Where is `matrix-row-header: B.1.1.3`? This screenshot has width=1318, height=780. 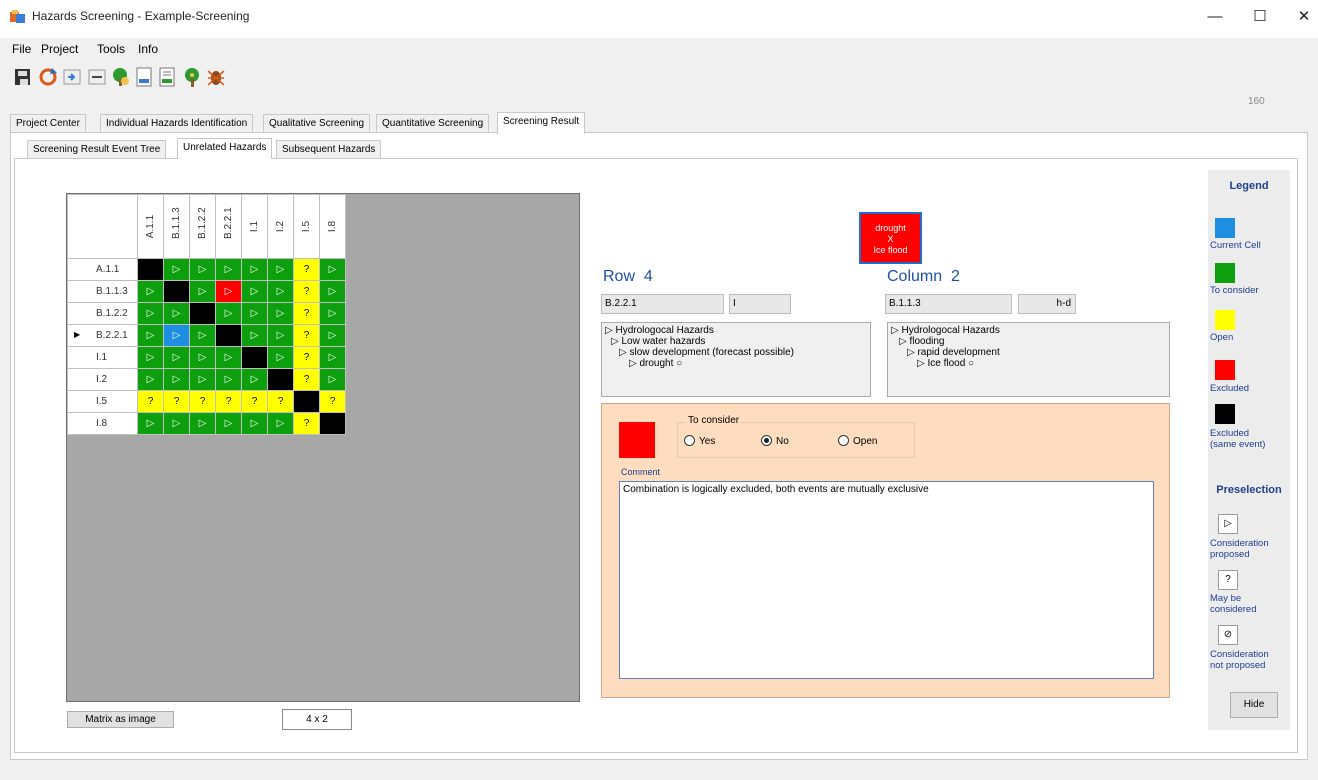
matrix-row-header: B.1.1.3 is located at coordinates (102, 291).